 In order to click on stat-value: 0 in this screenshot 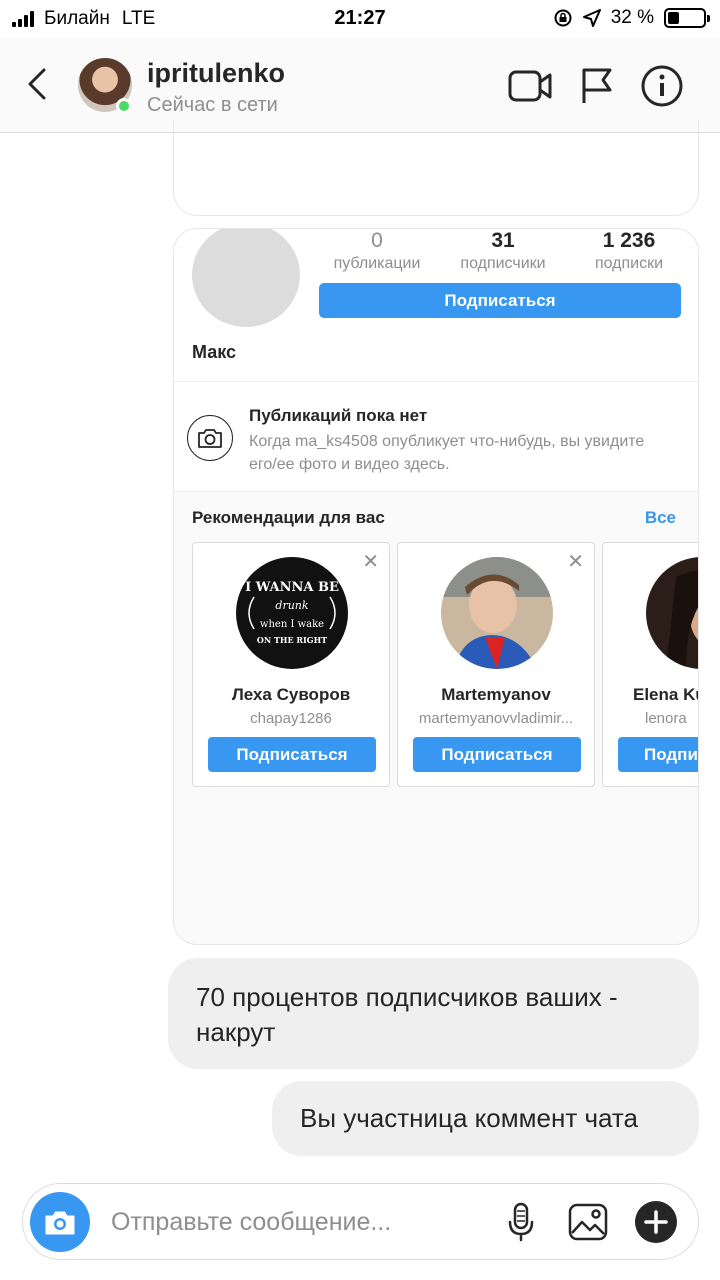, I will do `click(377, 240)`.